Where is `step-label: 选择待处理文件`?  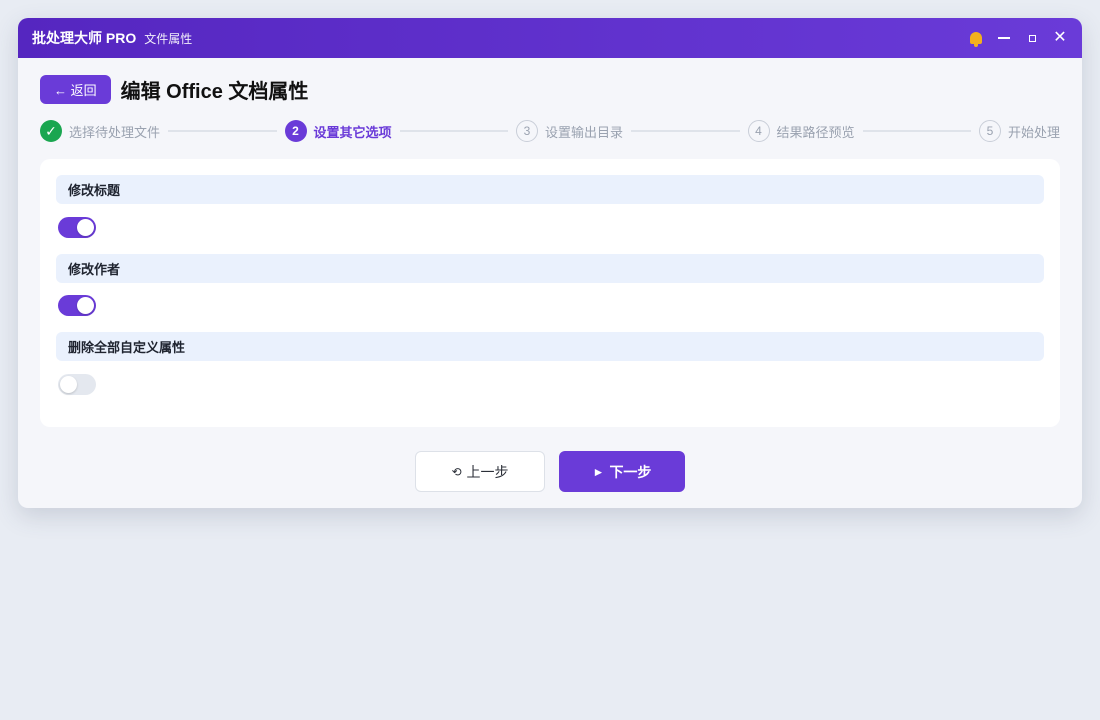 step-label: 选择待处理文件 is located at coordinates (115, 132).